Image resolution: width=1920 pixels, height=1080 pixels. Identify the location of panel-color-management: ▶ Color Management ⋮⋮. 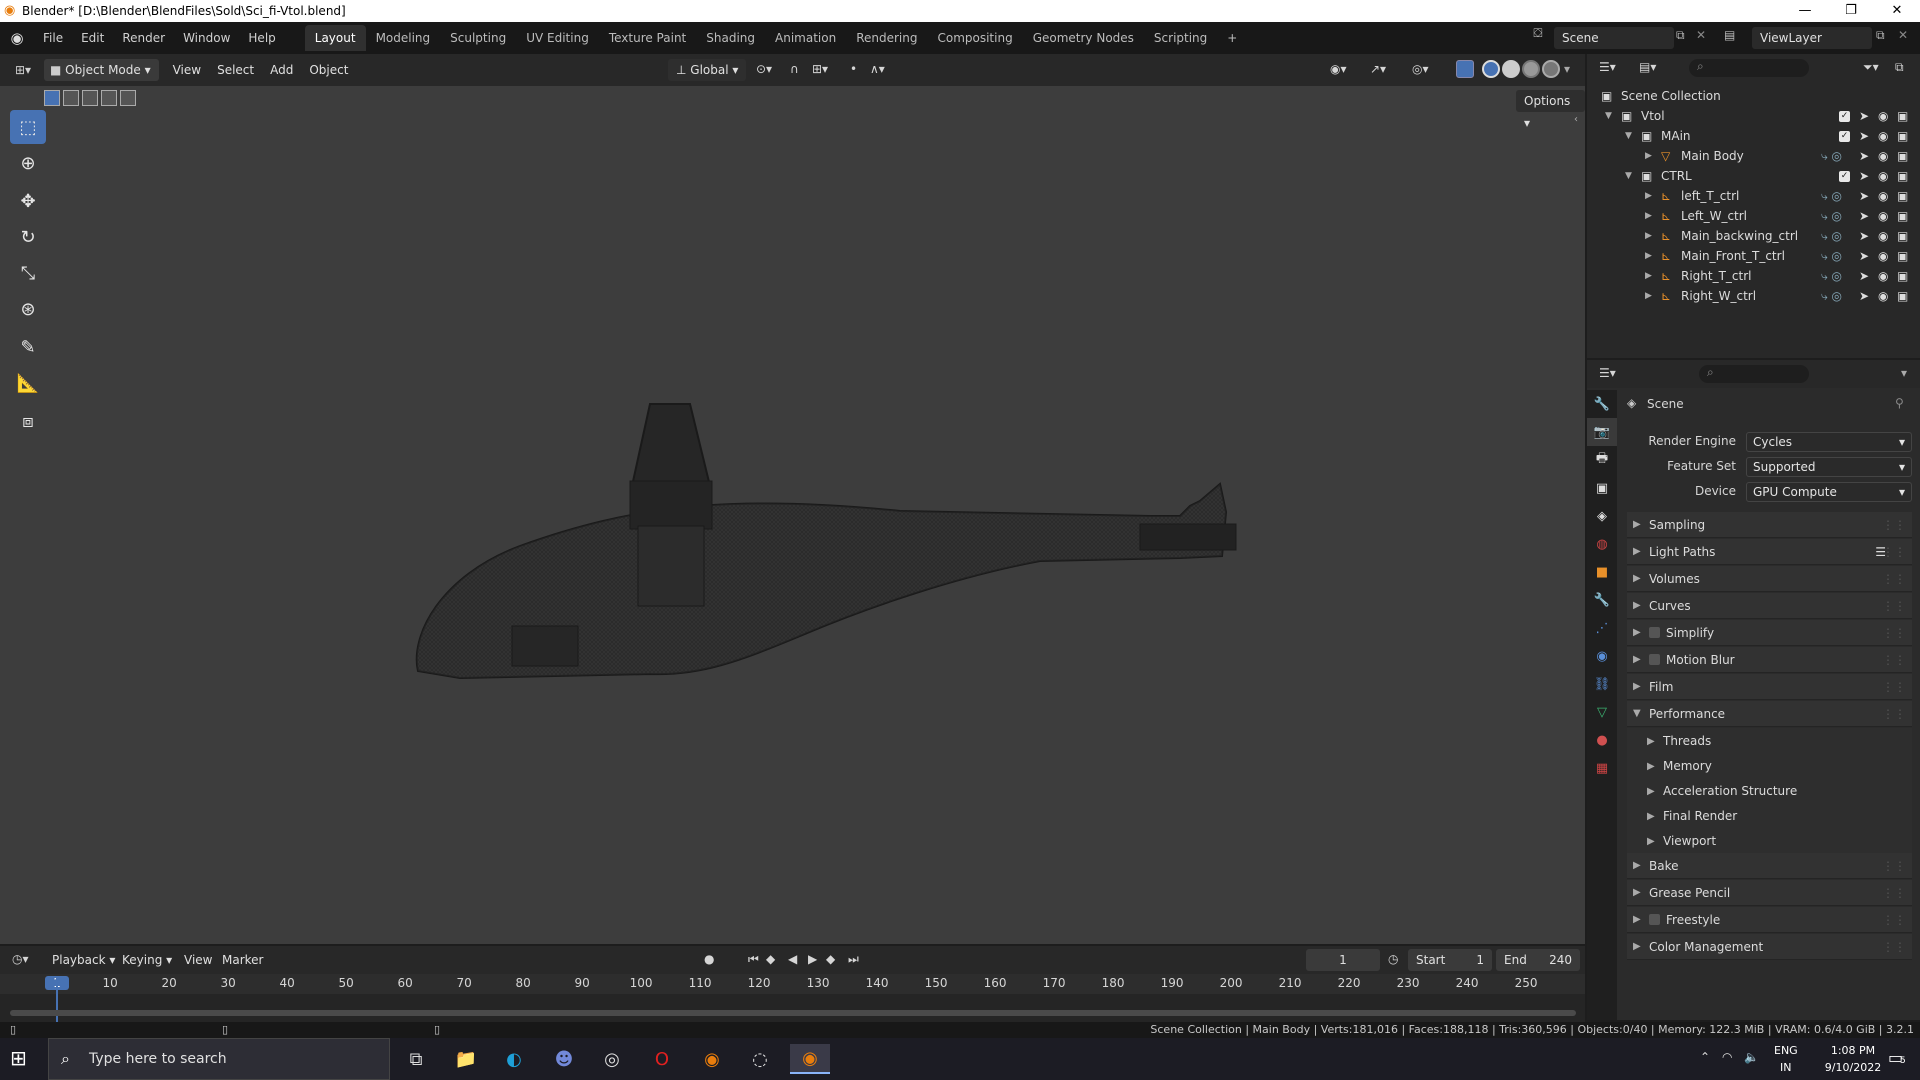
(1769, 947).